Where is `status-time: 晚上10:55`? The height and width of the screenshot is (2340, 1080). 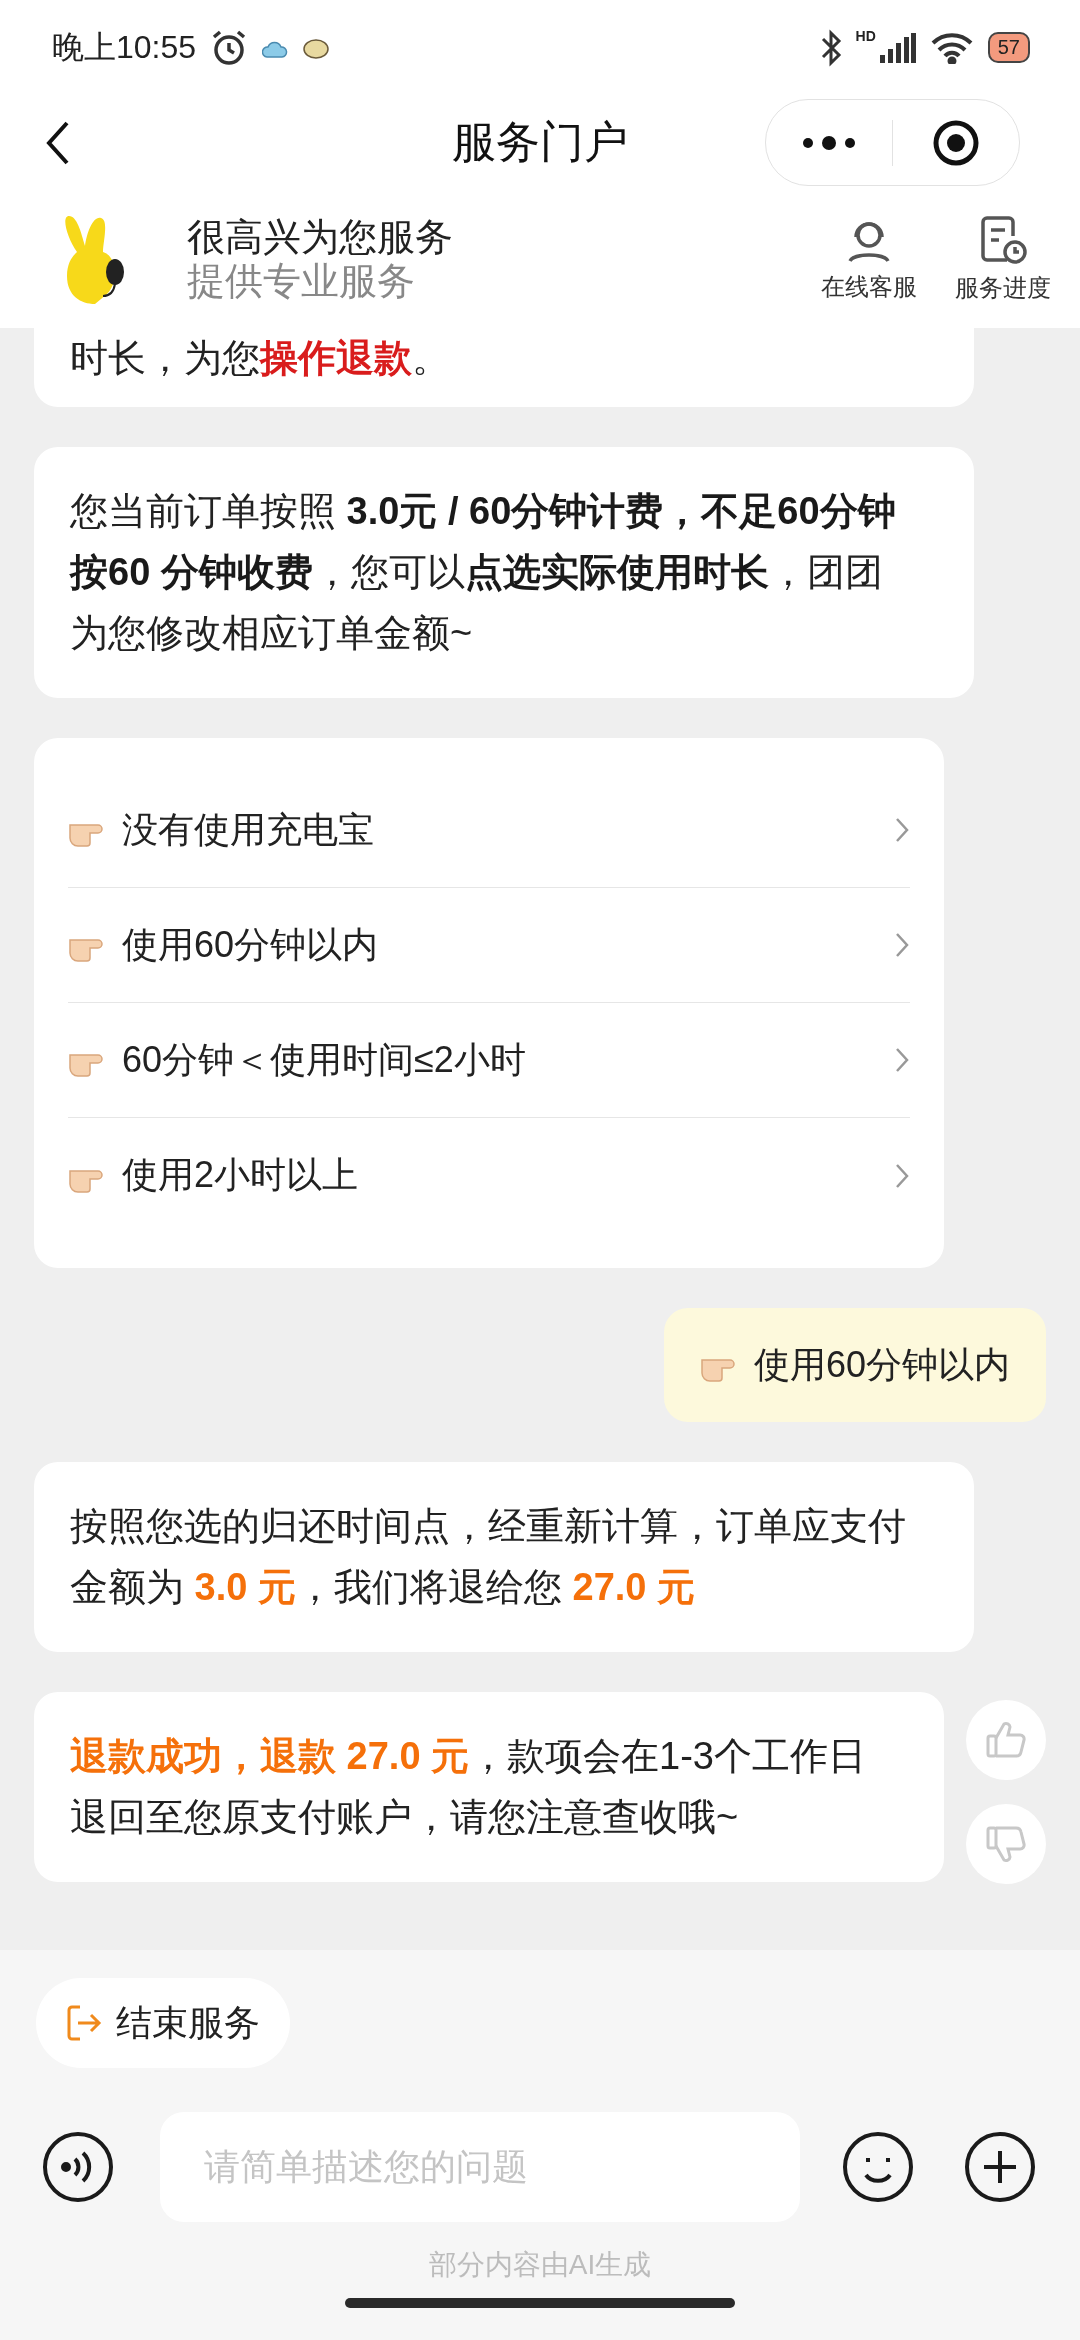 status-time: 晚上10:55 is located at coordinates (124, 47).